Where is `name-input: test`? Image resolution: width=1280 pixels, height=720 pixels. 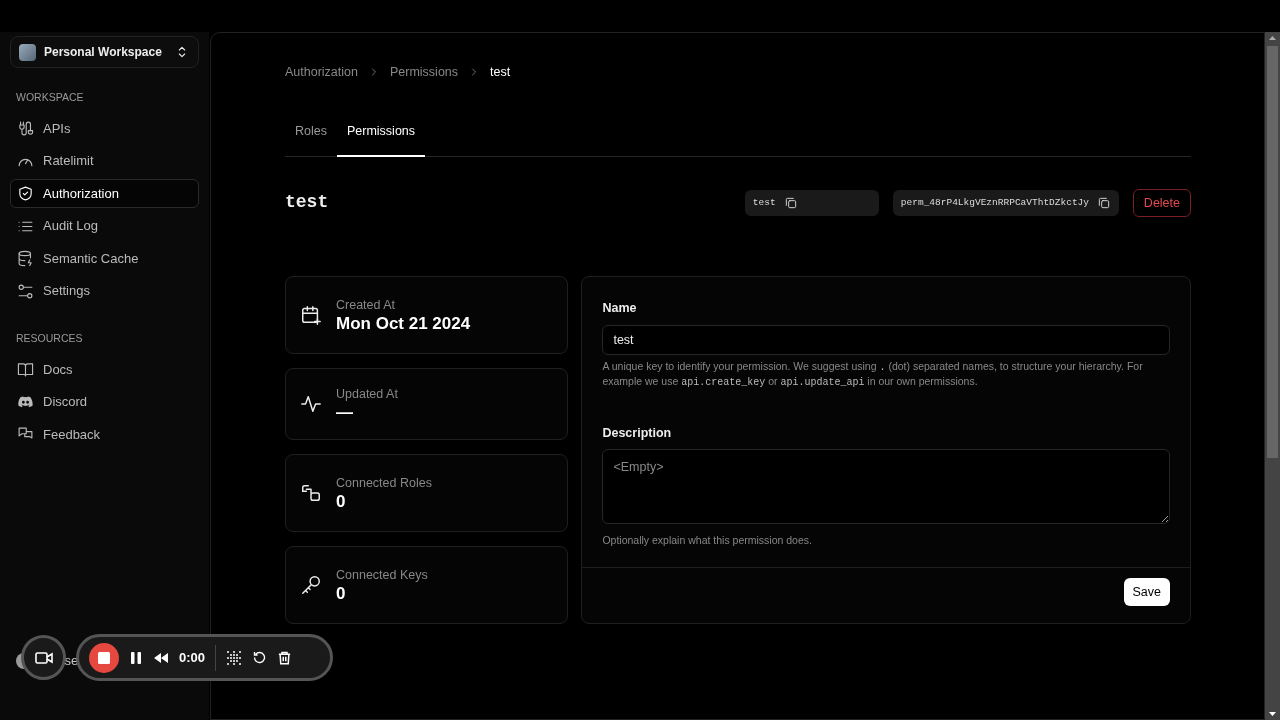 name-input: test is located at coordinates (886, 340).